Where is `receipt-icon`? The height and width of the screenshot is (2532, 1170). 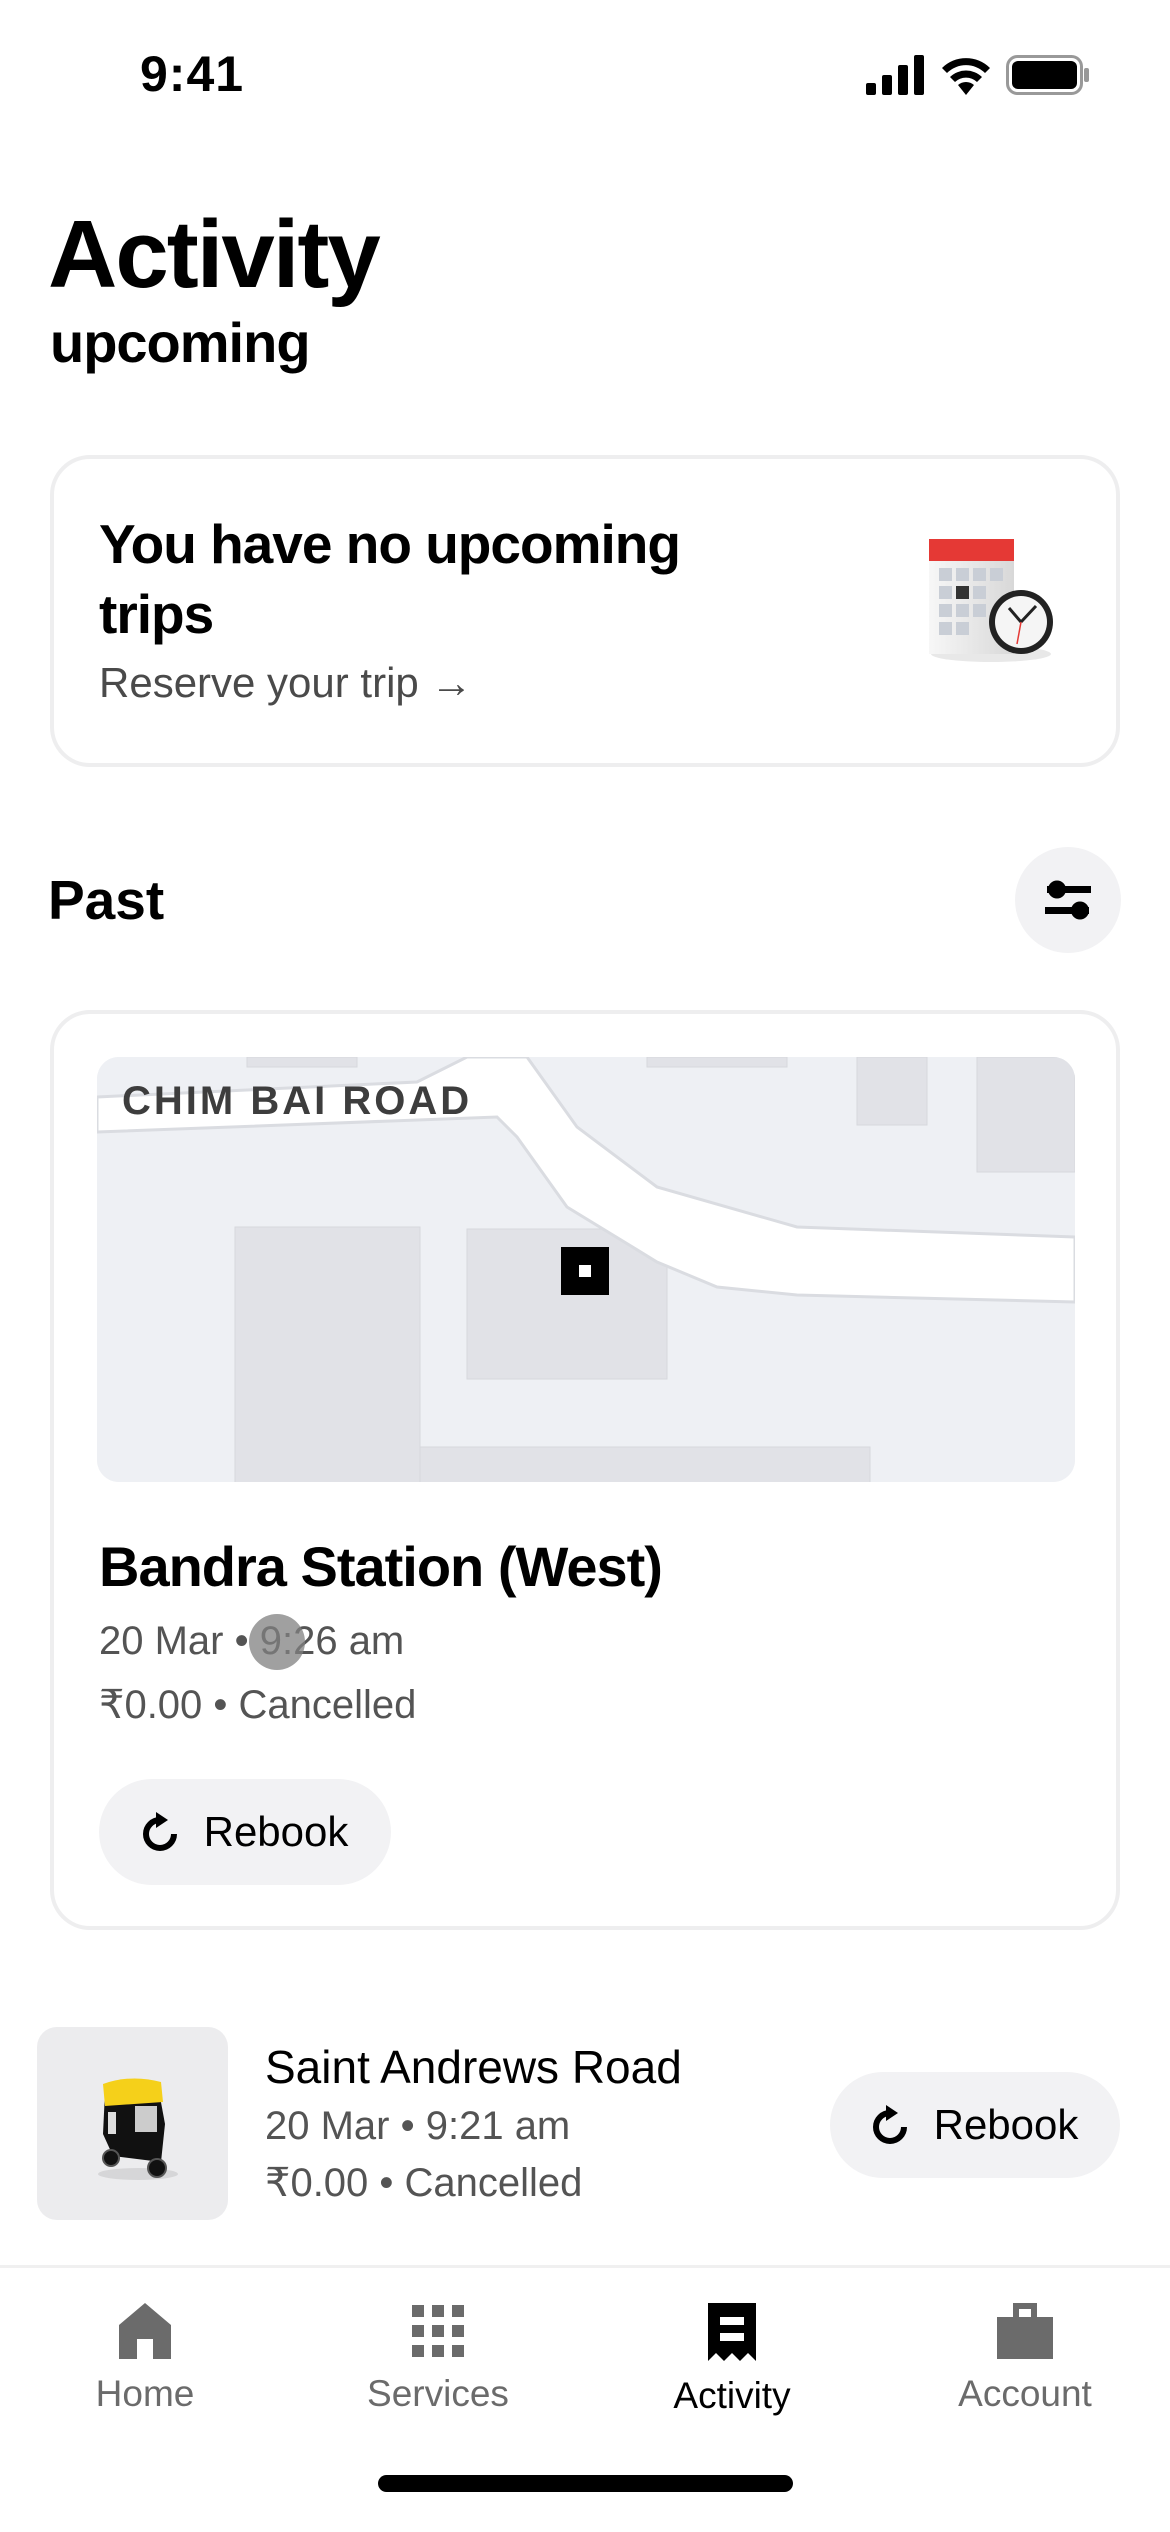 receipt-icon is located at coordinates (732, 2332).